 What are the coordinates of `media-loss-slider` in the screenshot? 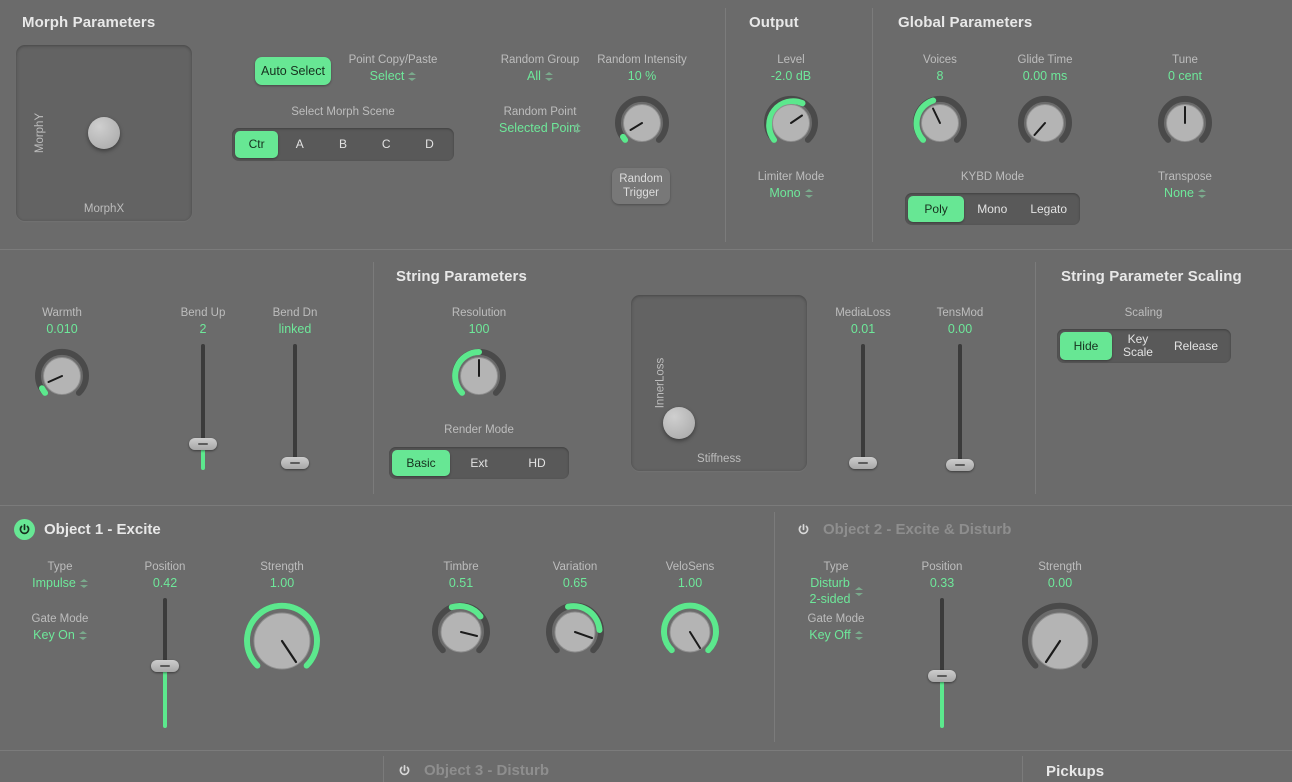 It's located at (863, 407).